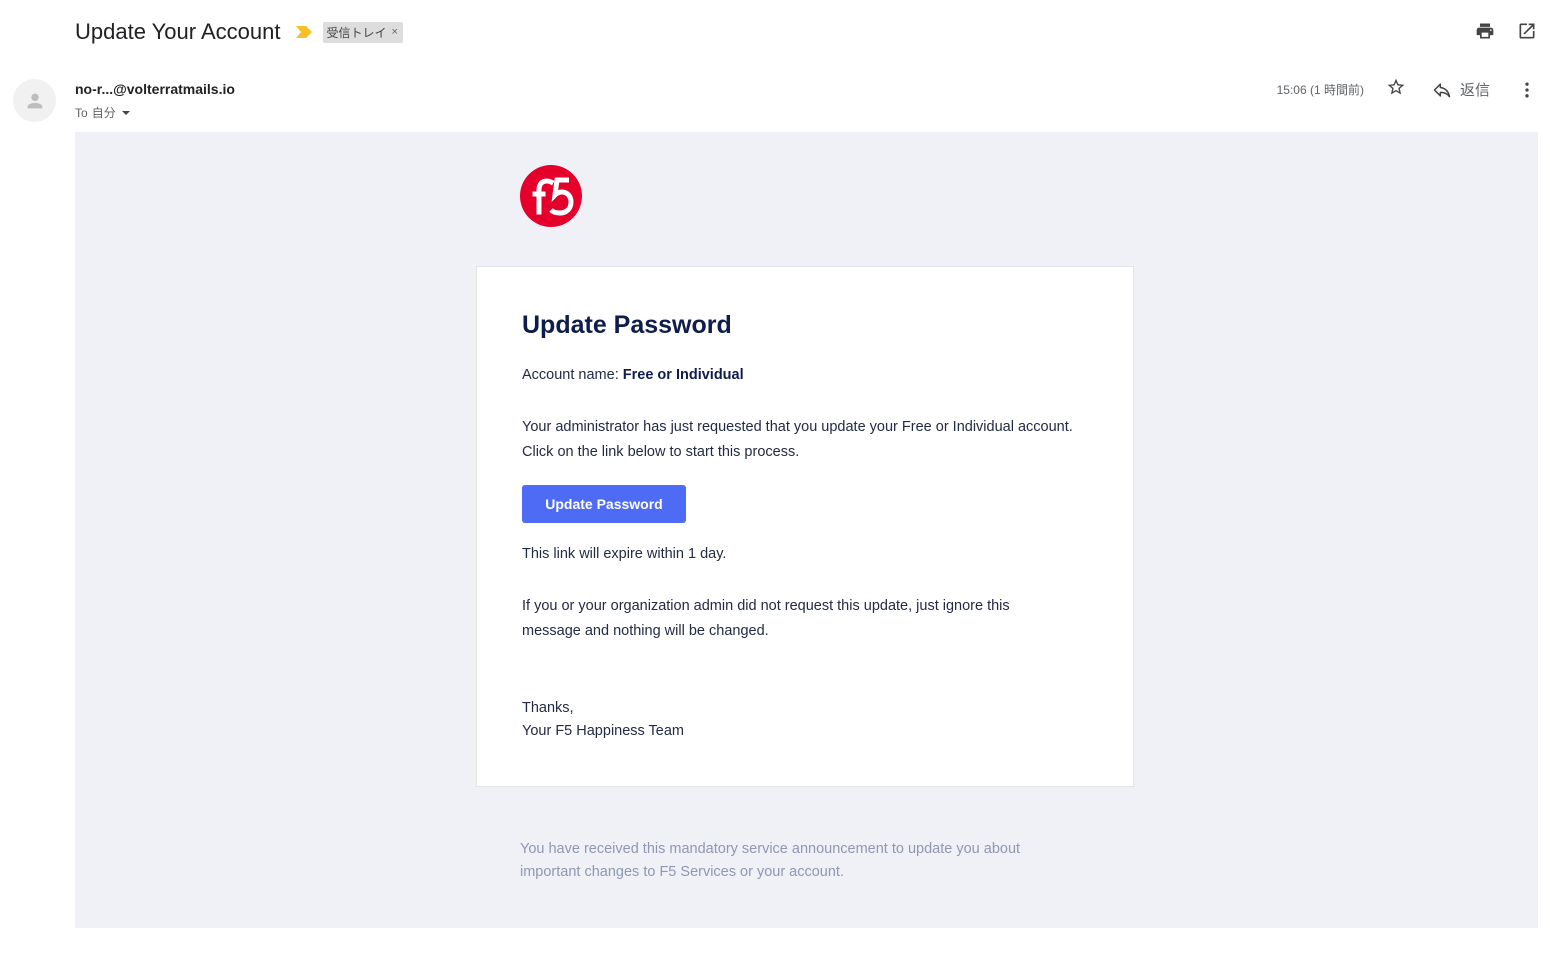 The height and width of the screenshot is (958, 1550). What do you see at coordinates (627, 325) in the screenshot?
I see `card-title: Update Password` at bounding box center [627, 325].